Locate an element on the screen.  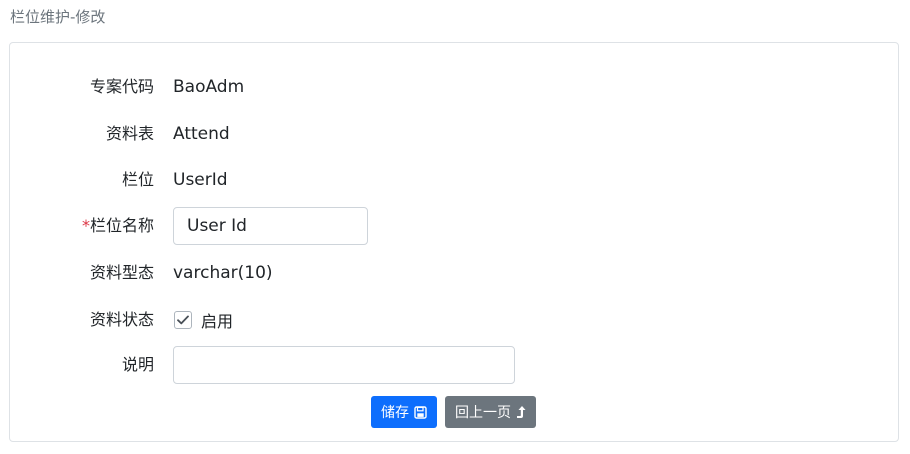
project-code-value: BaoAdm is located at coordinates (209, 87).